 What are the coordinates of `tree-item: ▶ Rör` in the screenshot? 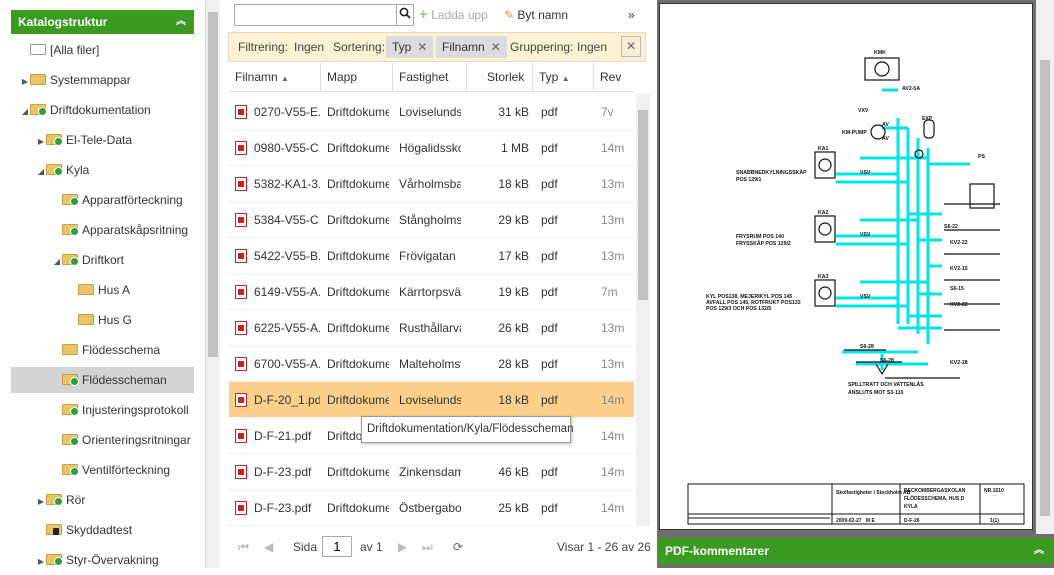 It's located at (42, 500).